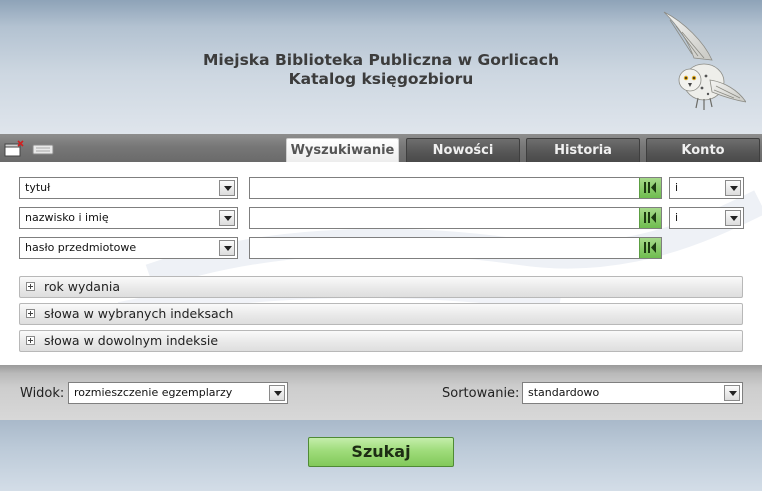  Describe the element at coordinates (81, 247) in the screenshot. I see `field-select-value: hasło przedmiotowe` at that location.